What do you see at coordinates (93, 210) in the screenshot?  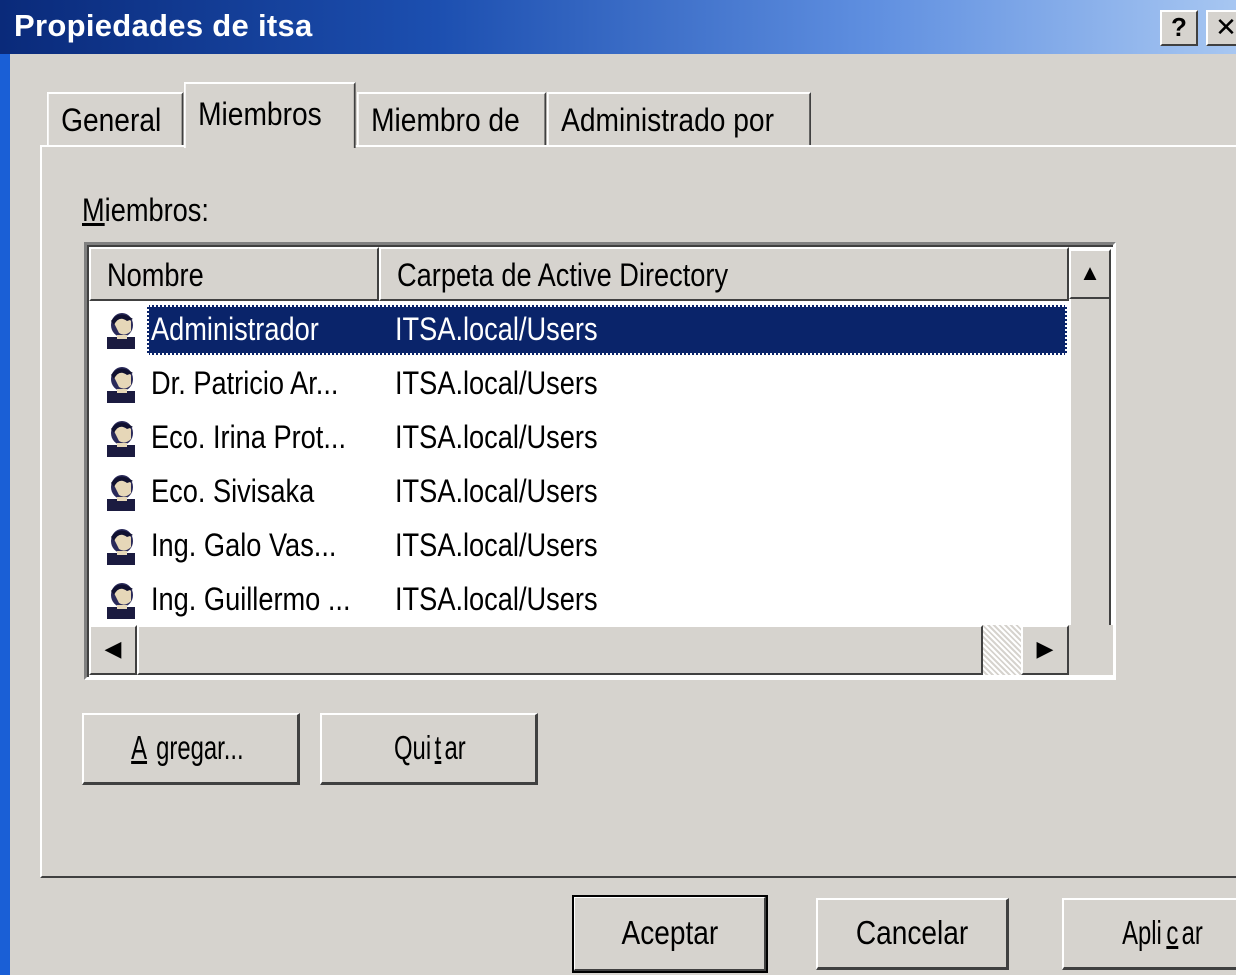 I see `members-label-accel: M` at bounding box center [93, 210].